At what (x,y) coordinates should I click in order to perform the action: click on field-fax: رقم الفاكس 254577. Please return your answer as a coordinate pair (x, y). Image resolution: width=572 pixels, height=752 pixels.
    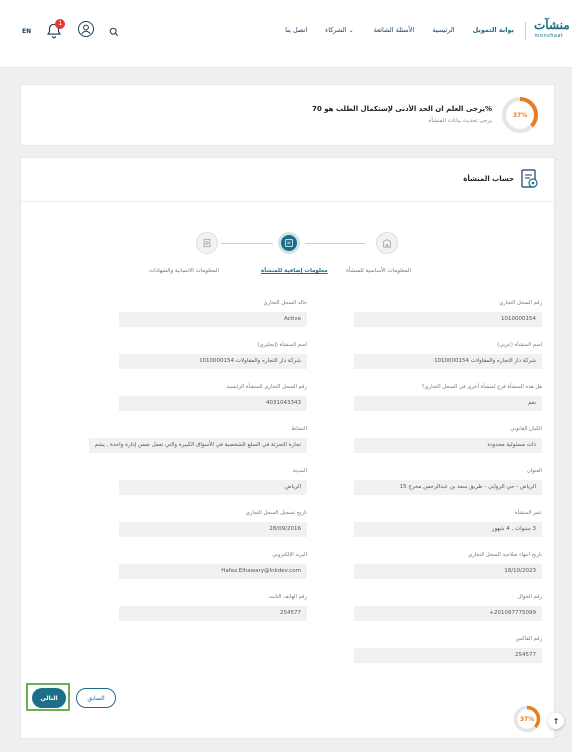
    Looking at the image, I should click on (448, 649).